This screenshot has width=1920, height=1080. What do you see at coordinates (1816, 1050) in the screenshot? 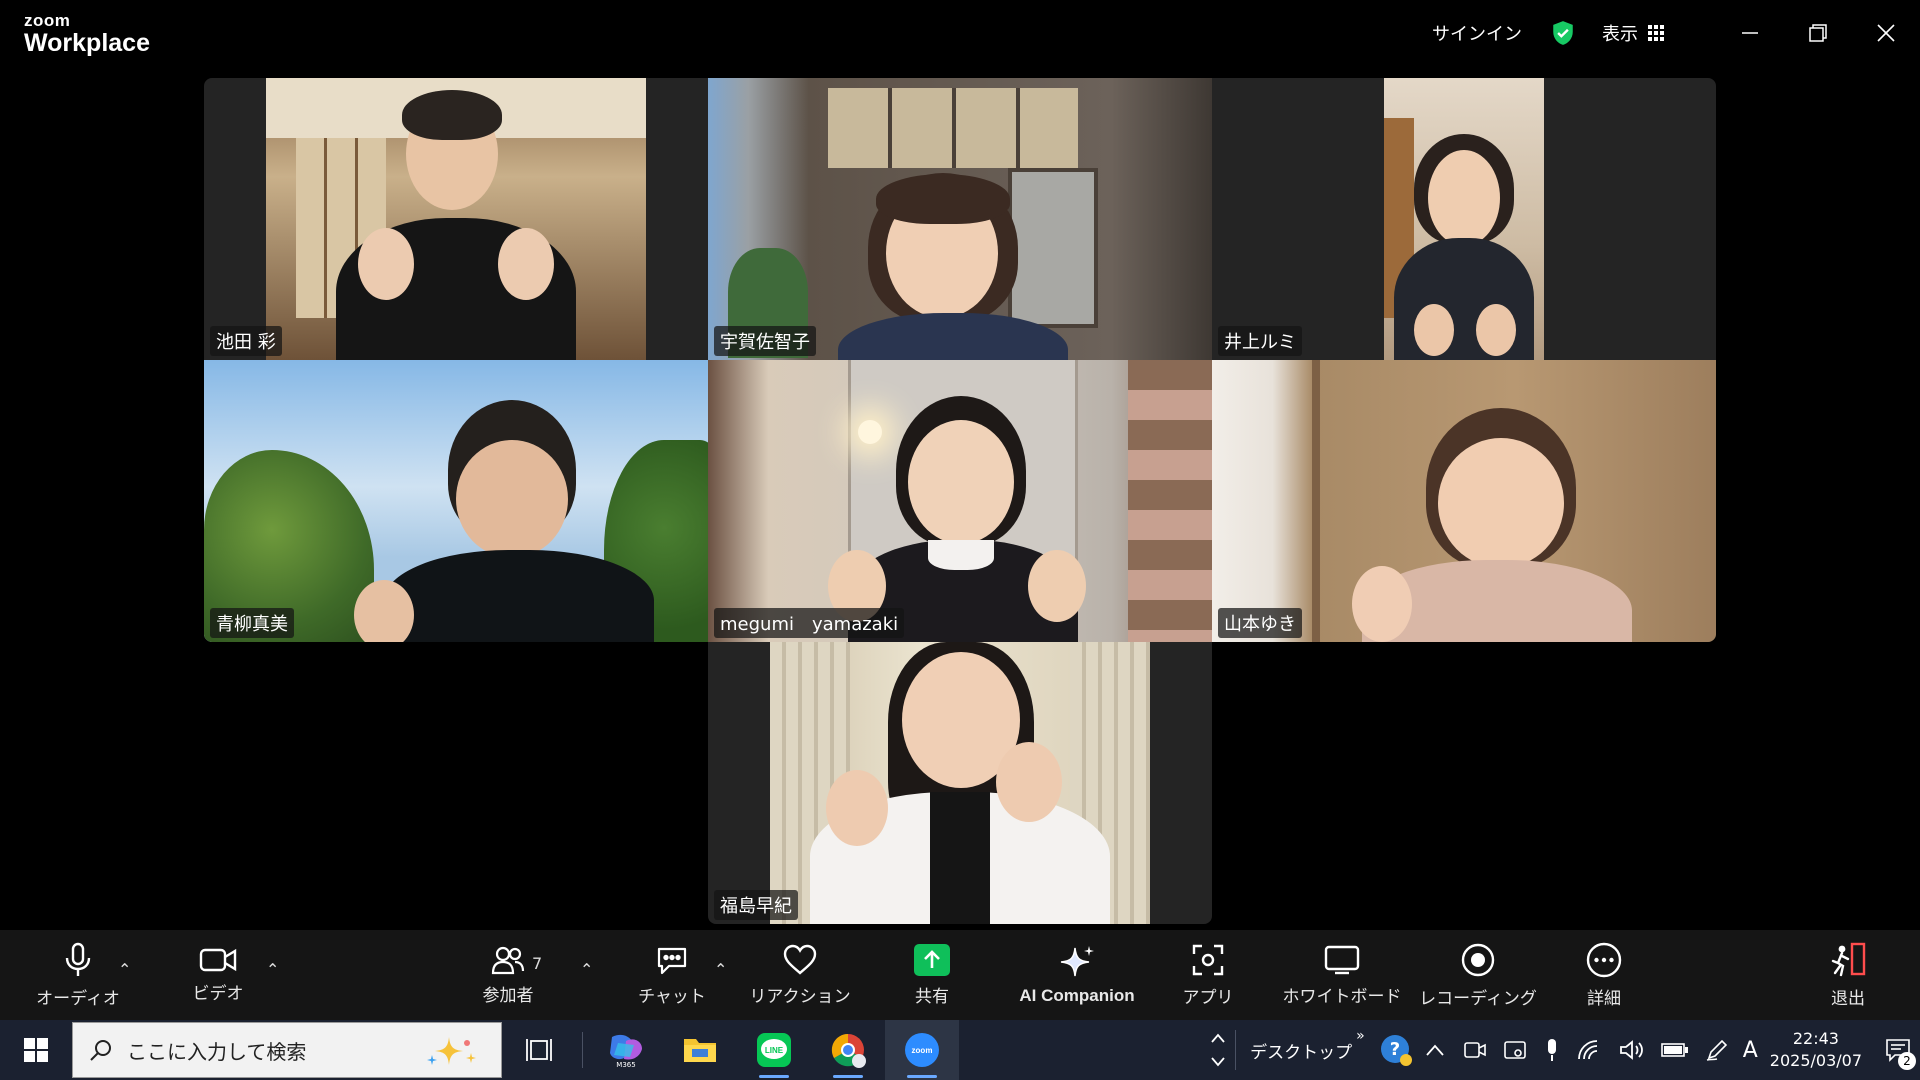
I see `taskbar-clock: 22:43 2025/03/07` at bounding box center [1816, 1050].